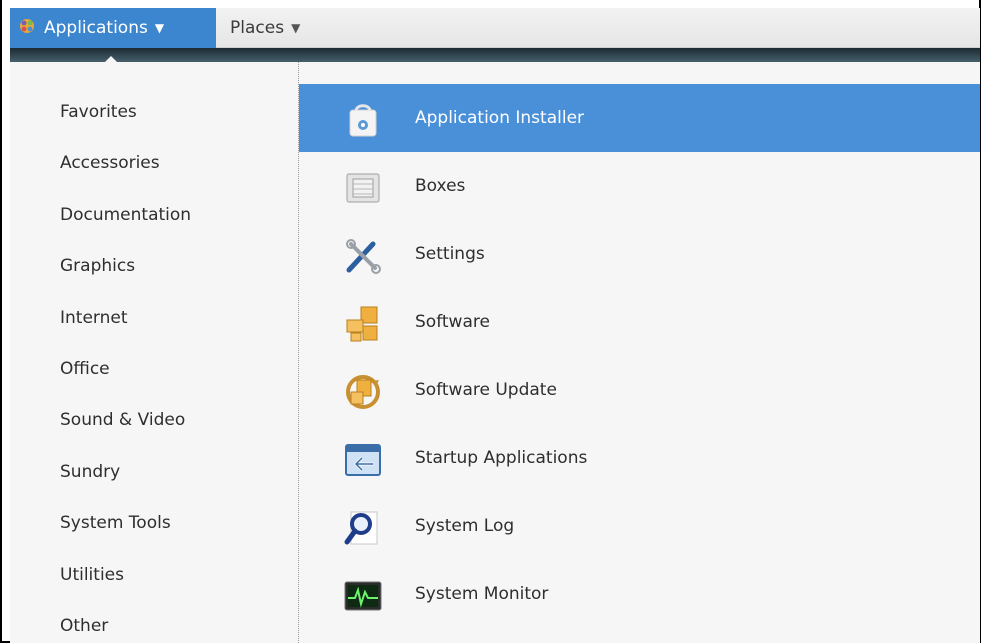 This screenshot has height=643, width=981. Describe the element at coordinates (363, 392) in the screenshot. I see `update-icon` at that location.